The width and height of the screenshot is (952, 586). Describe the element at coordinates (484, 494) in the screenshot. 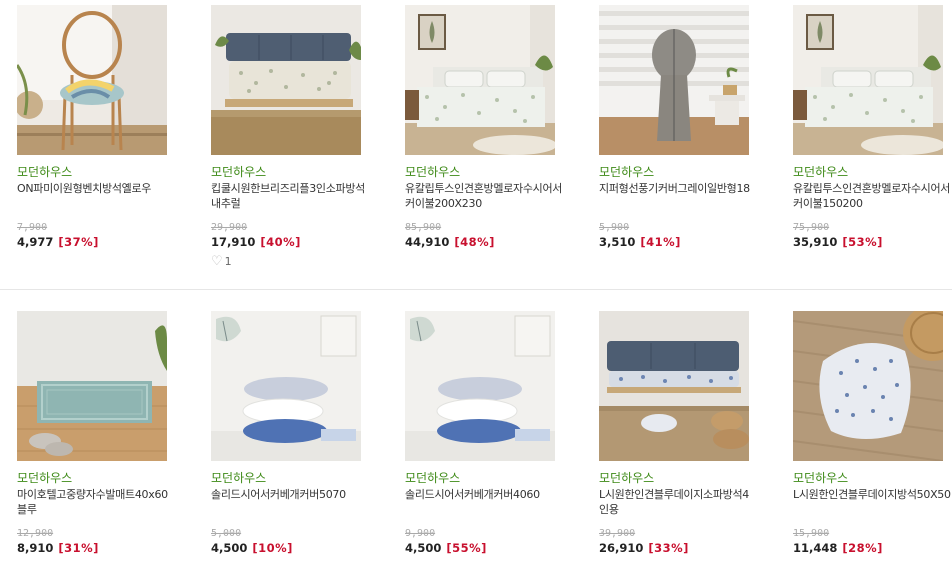

I see `product-name: 솔리드시어서커베개커버4060` at that location.